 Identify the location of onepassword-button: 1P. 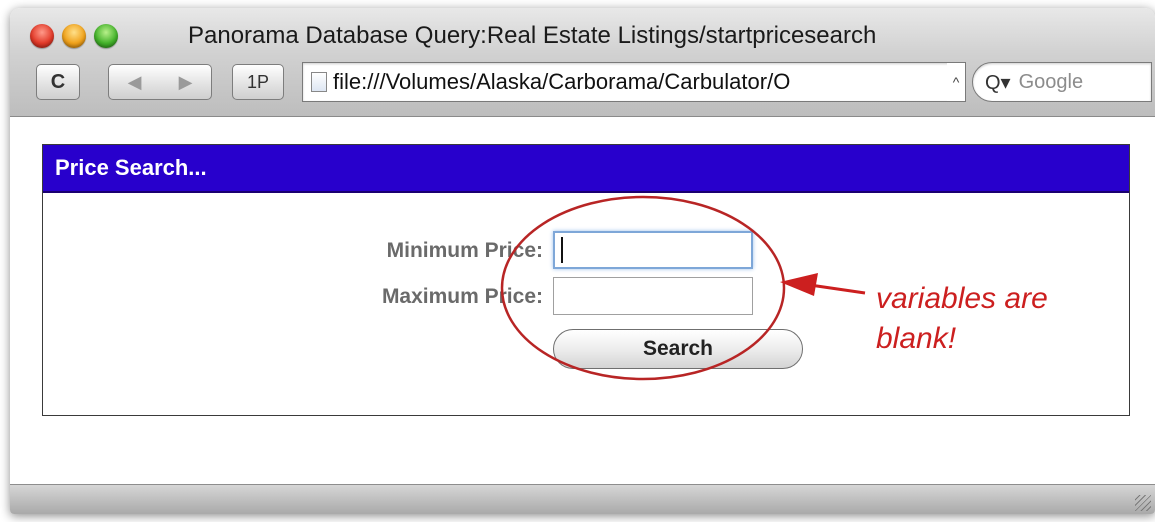
(258, 82).